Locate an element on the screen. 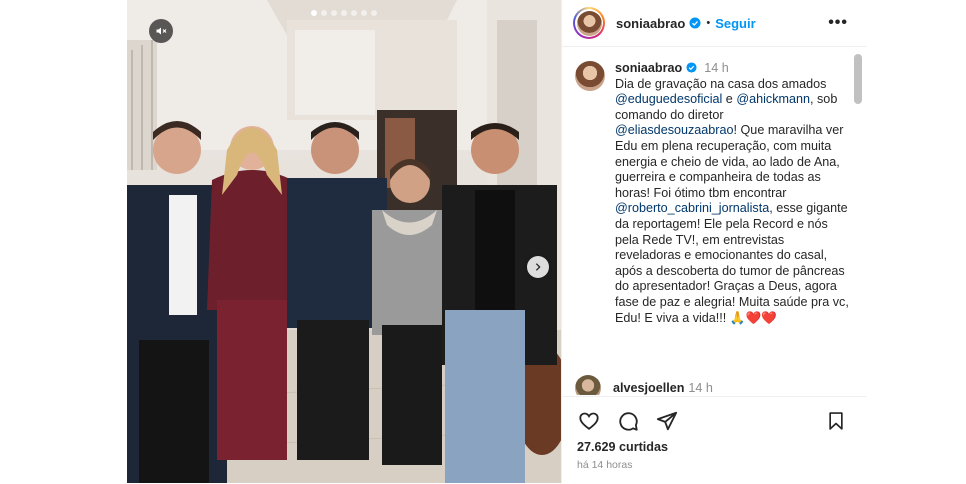  commenter-avatar is located at coordinates (588, 385).